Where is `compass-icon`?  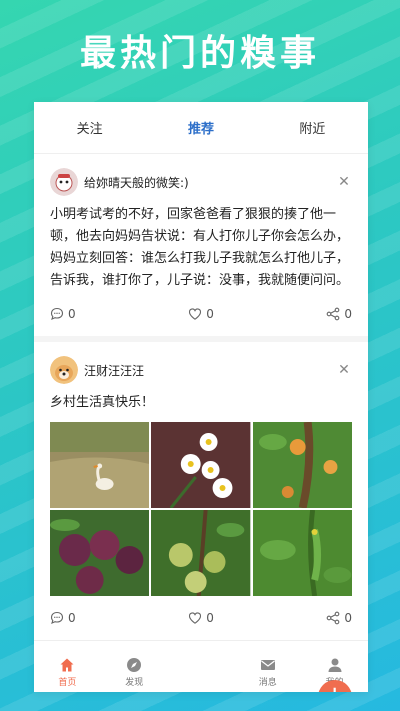
compass-icon is located at coordinates (134, 665).